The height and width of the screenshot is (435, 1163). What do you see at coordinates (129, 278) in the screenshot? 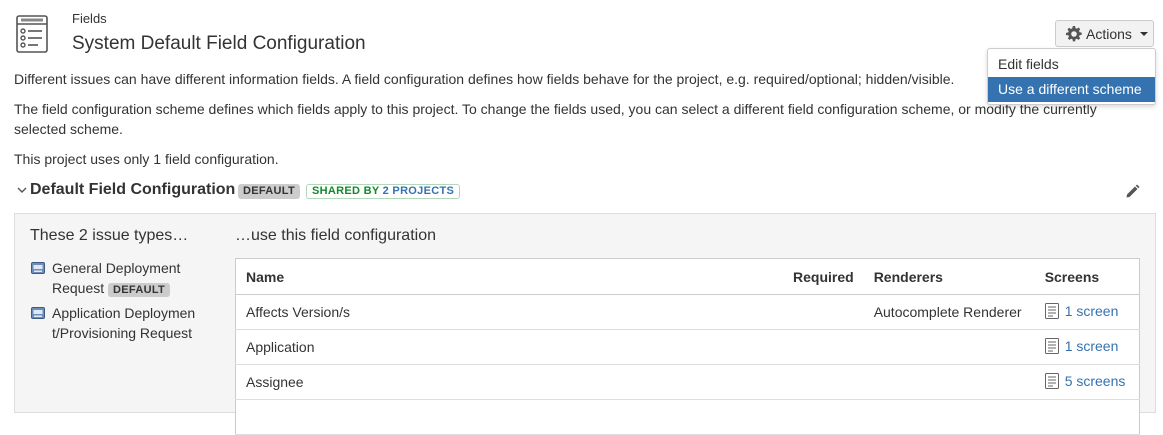
I see `issue-type-item: General Deployment Request DEFAULT` at bounding box center [129, 278].